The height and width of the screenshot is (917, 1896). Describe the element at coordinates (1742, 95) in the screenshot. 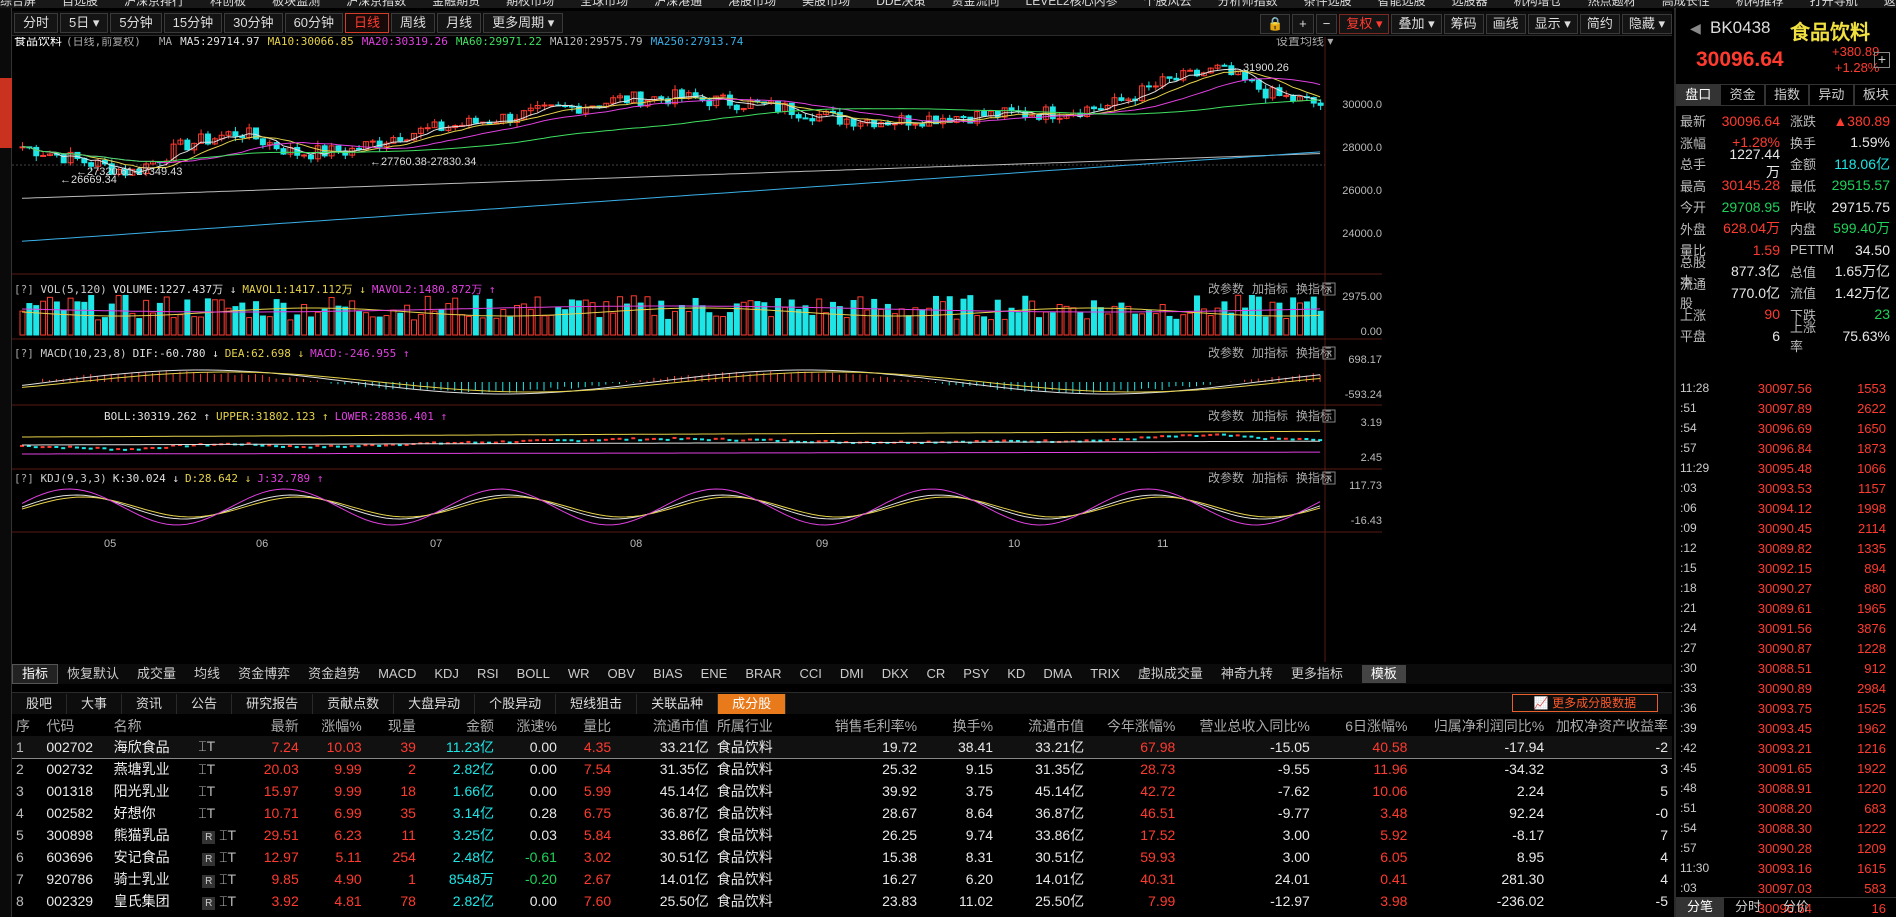

I see `quote-tab: 资金` at that location.